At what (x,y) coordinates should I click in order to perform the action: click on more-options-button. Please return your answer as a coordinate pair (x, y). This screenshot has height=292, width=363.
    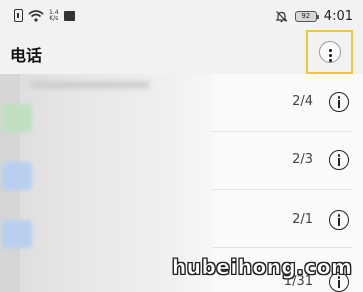
    Looking at the image, I should click on (329, 52).